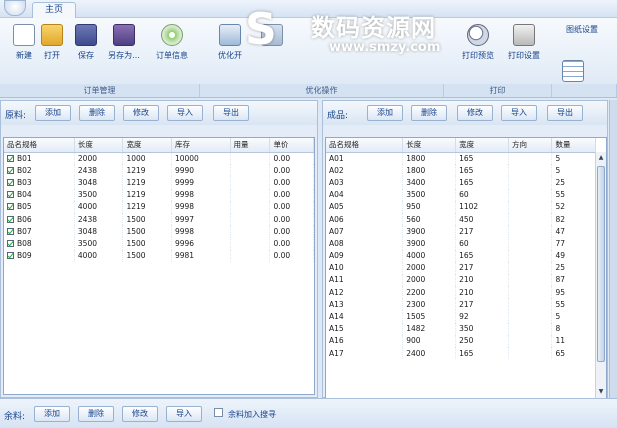 Image resolution: width=617 pixels, height=428 pixels. What do you see at coordinates (601, 158) in the screenshot?
I see `scroll-up-icon: ▲` at bounding box center [601, 158].